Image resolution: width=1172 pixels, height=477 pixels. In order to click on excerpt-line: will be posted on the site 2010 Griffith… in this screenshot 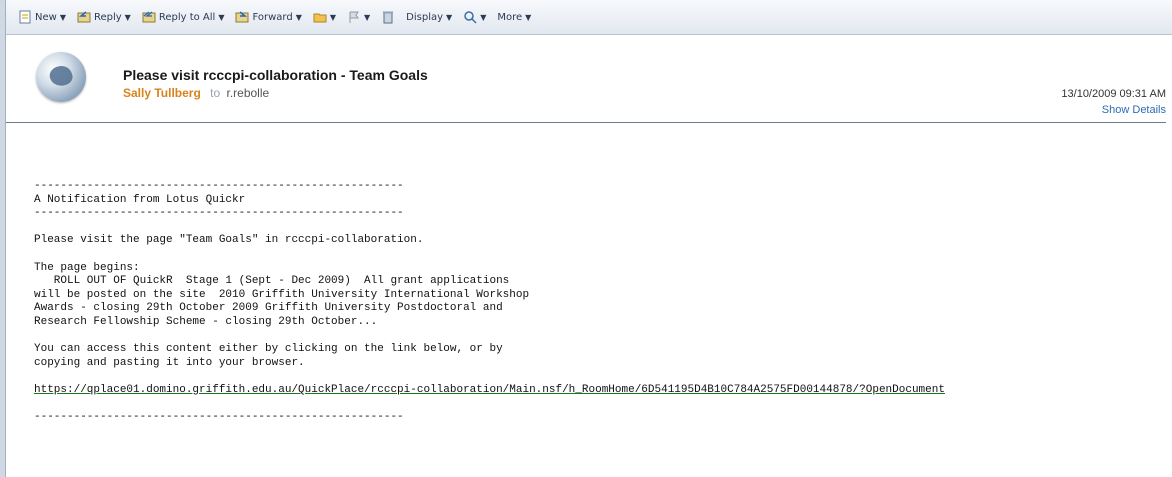, I will do `click(282, 294)`.